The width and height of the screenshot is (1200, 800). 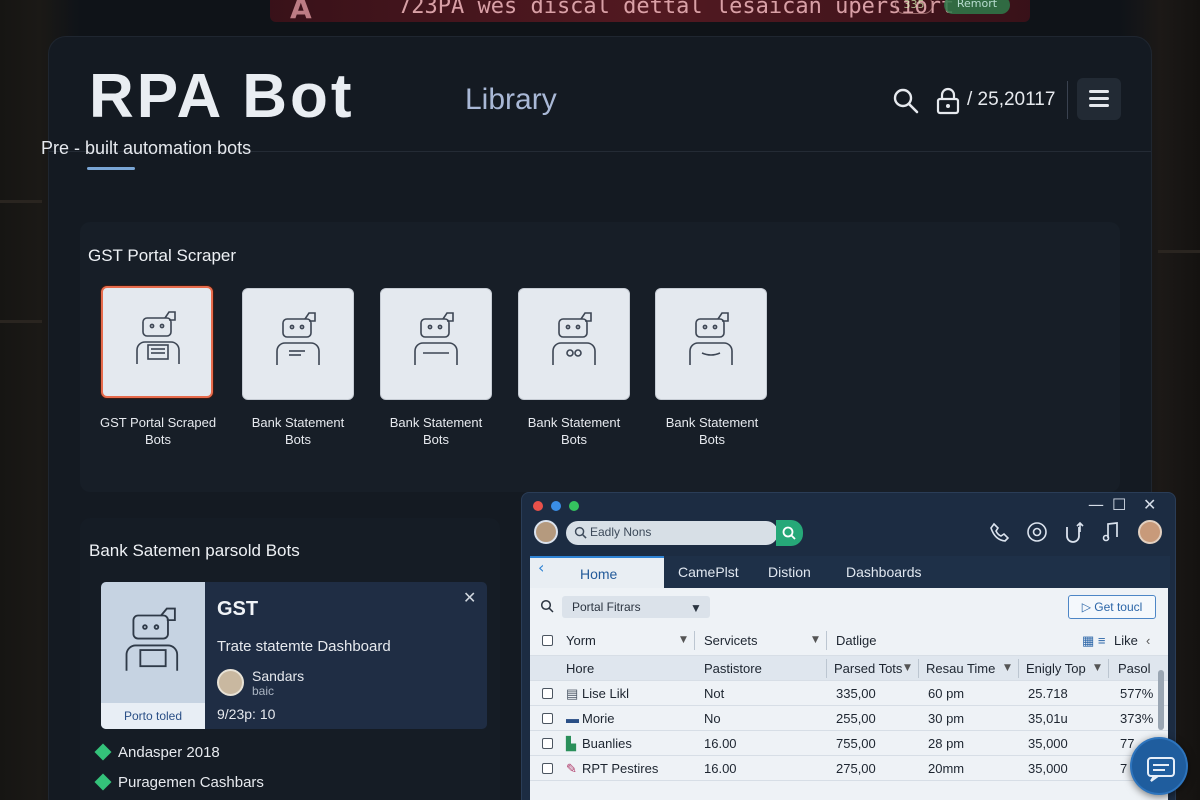 What do you see at coordinates (1088, 607) in the screenshot?
I see `play-icon: ▷` at bounding box center [1088, 607].